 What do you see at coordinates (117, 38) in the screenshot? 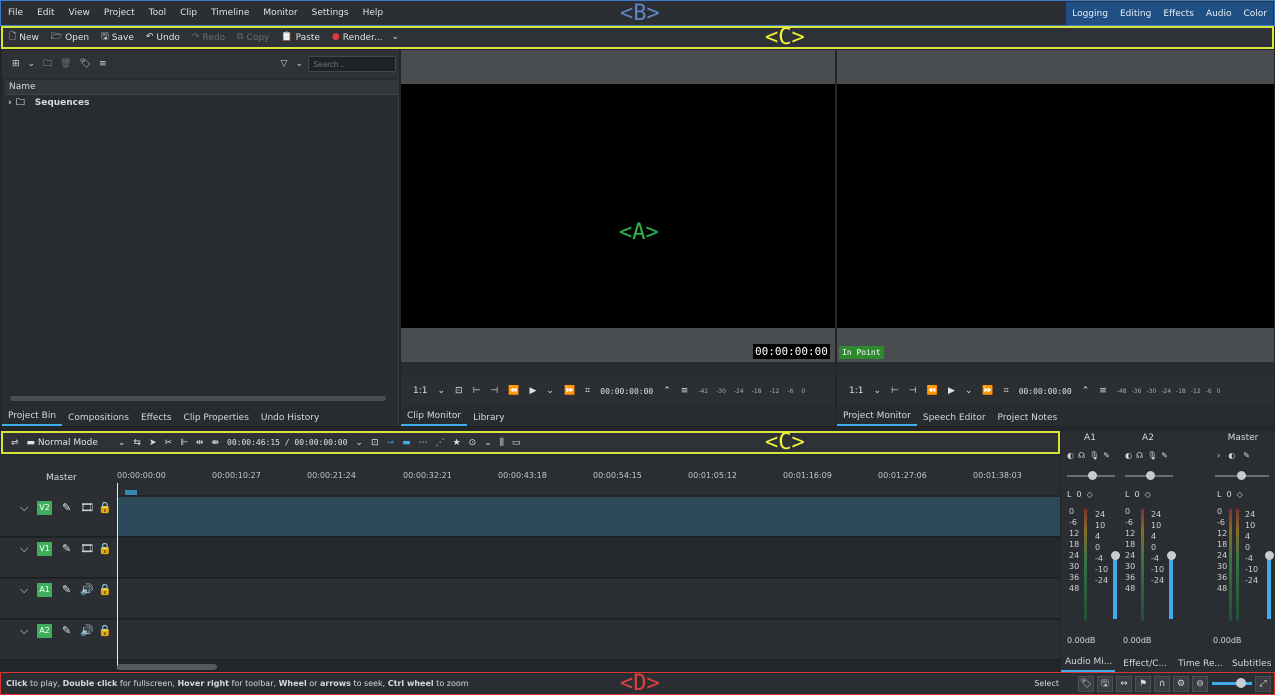
I see `save-button: 🖫 Save` at bounding box center [117, 38].